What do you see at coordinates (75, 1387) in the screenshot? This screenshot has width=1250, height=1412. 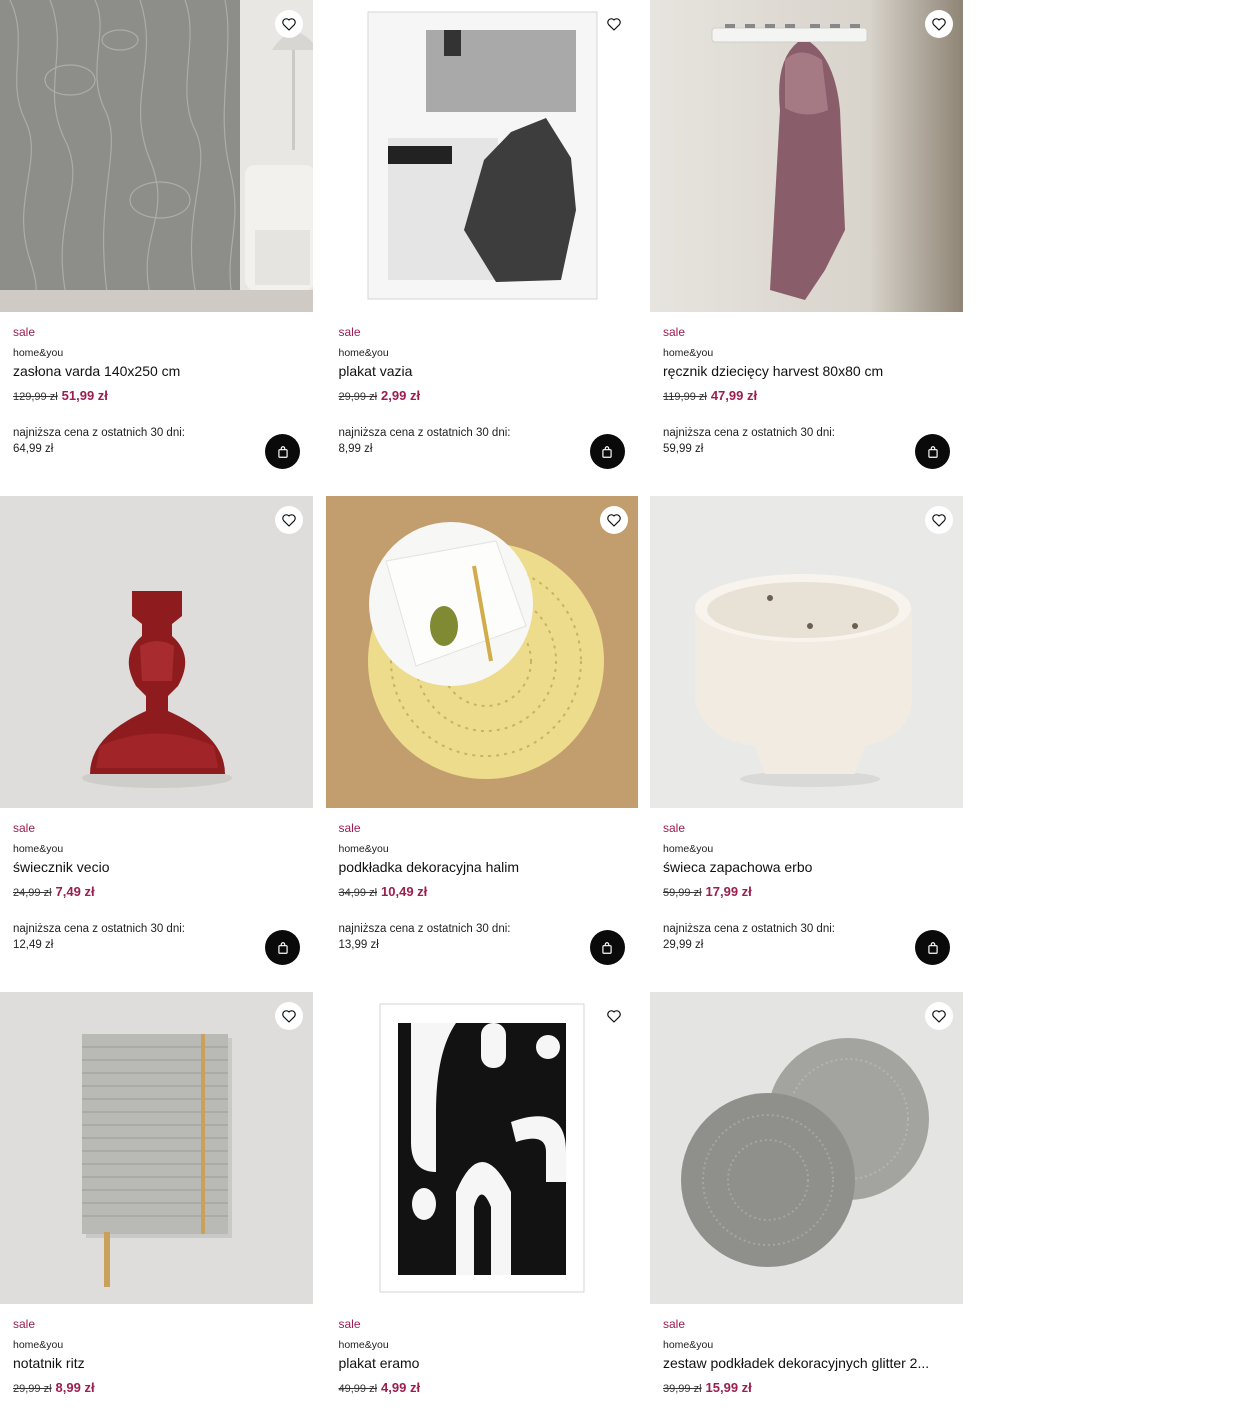 I see `sale-price: 8,99 zł` at bounding box center [75, 1387].